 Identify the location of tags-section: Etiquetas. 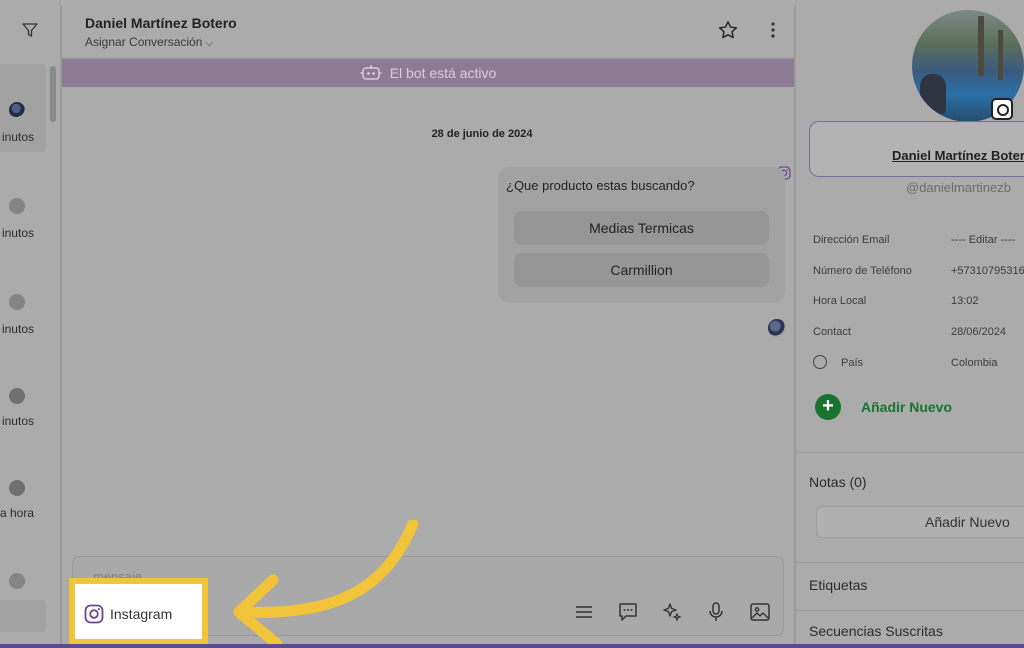
(838, 585).